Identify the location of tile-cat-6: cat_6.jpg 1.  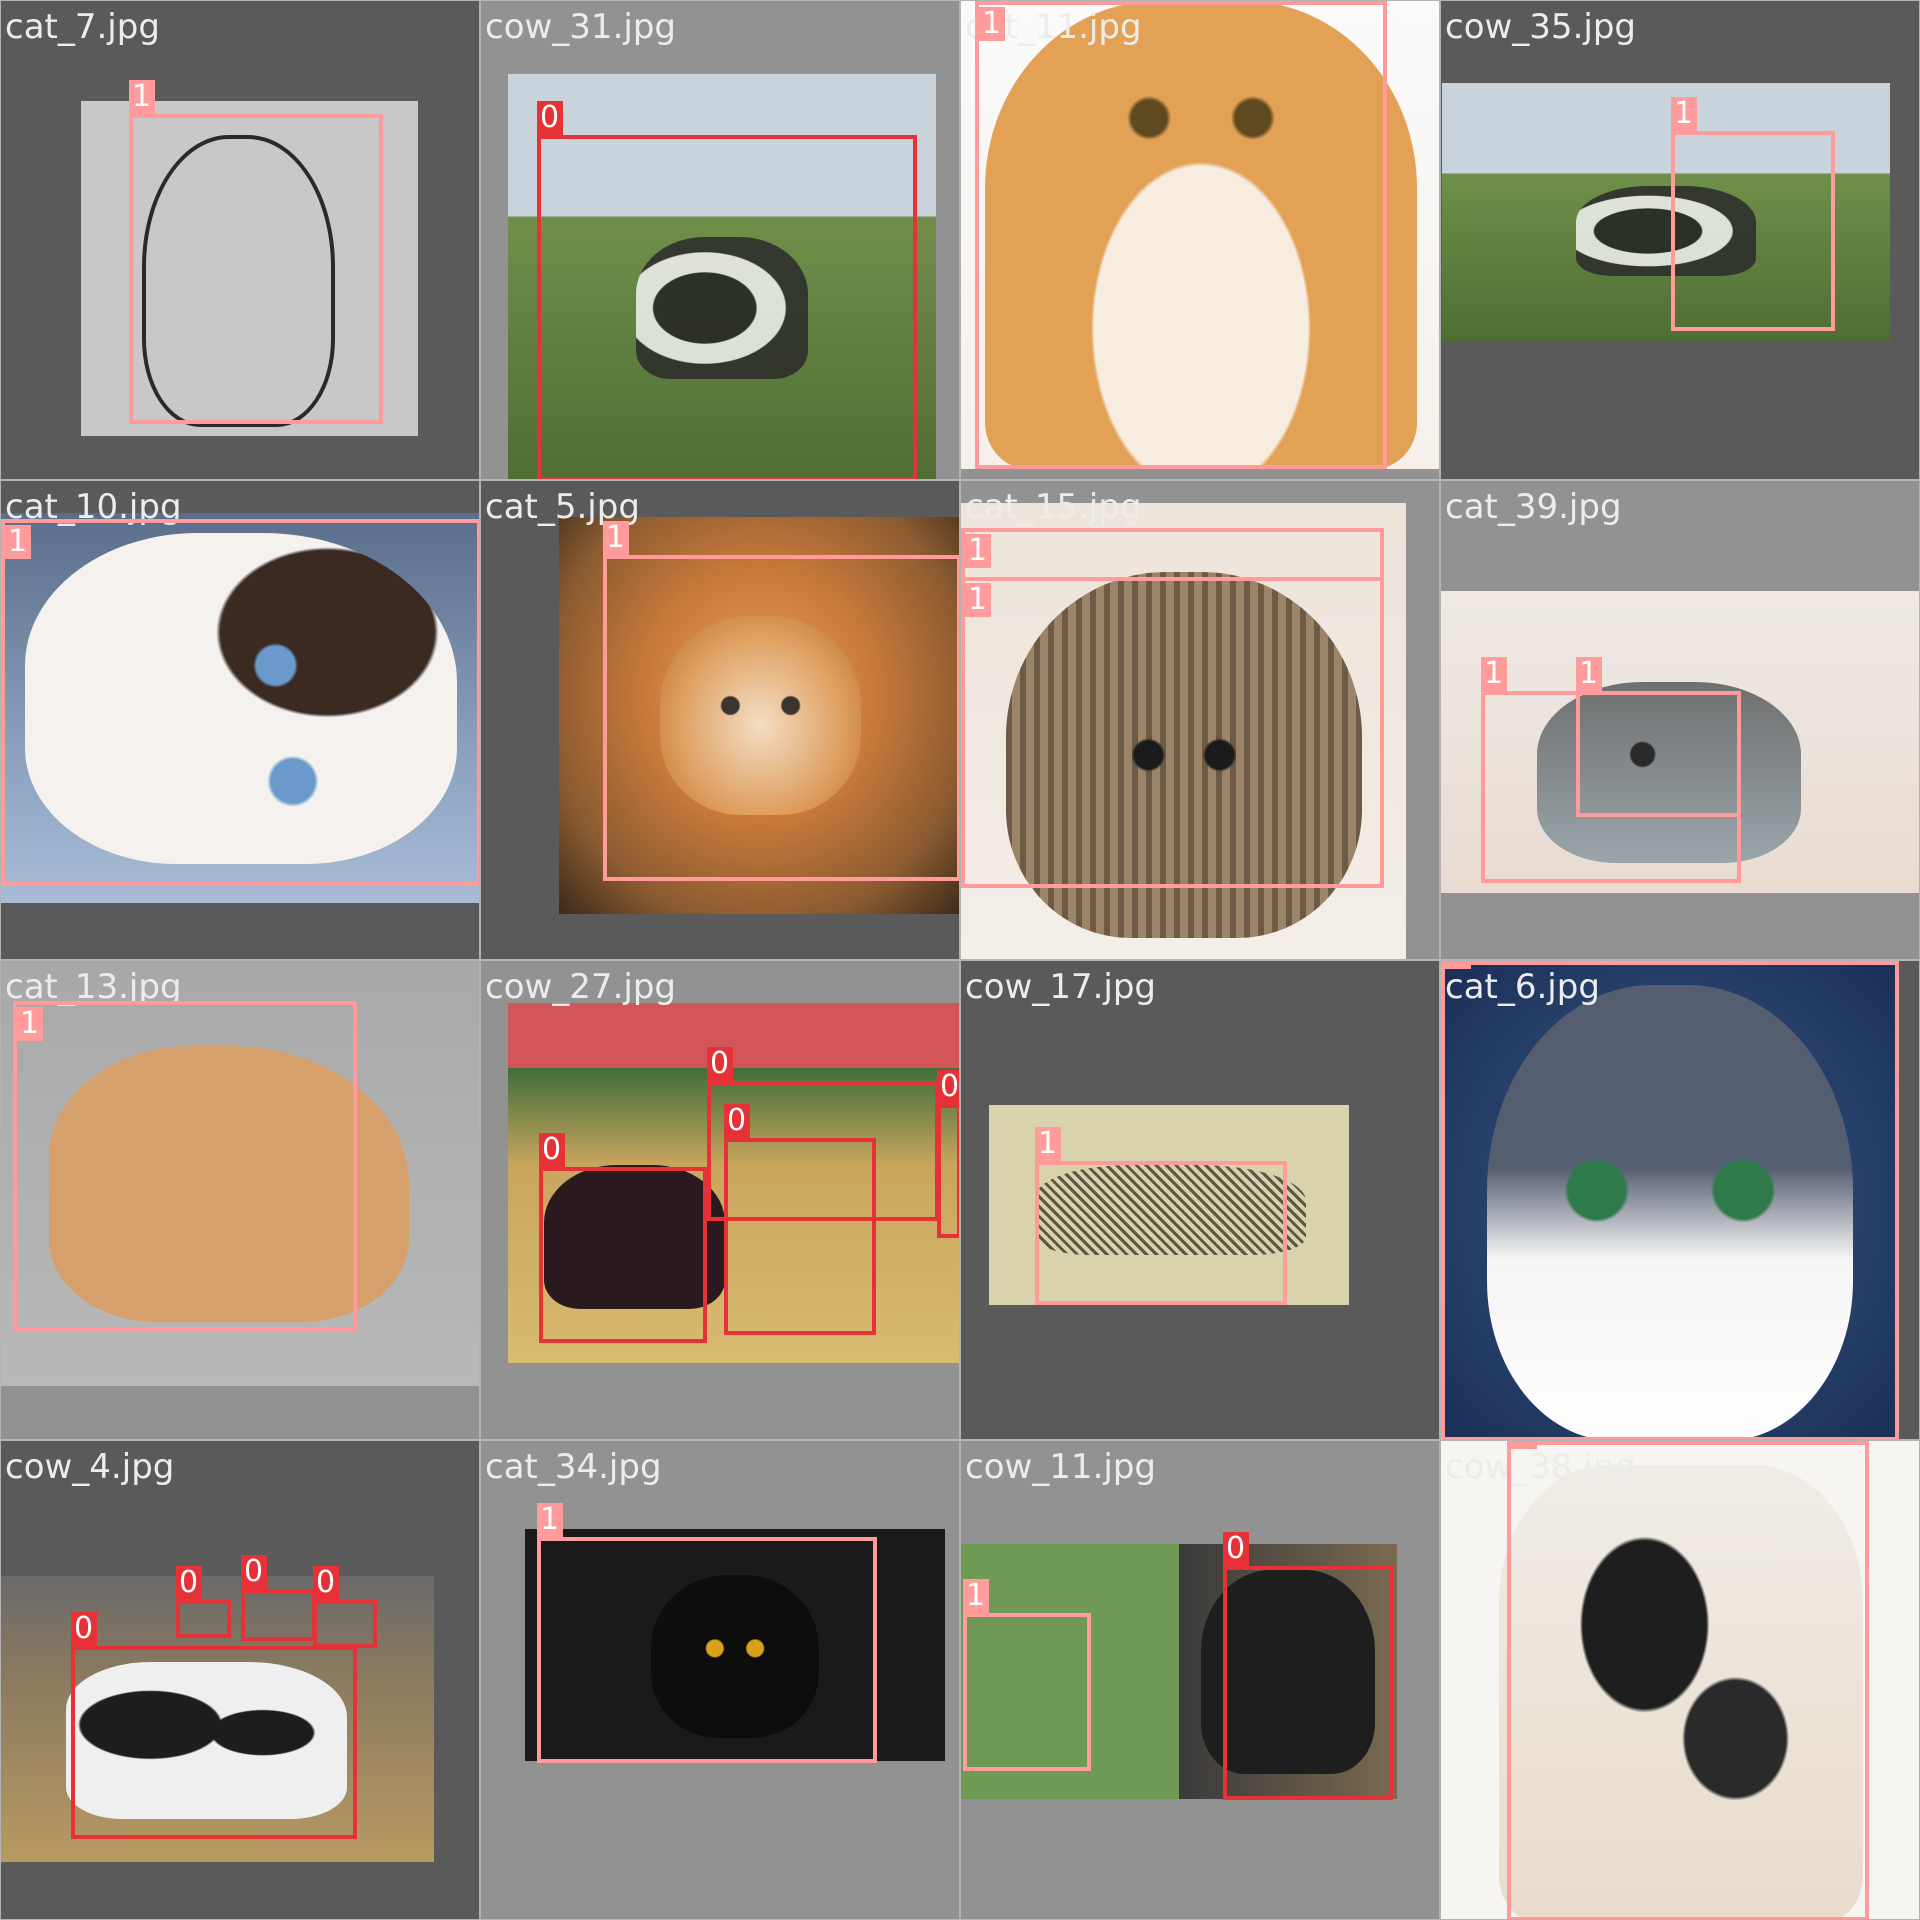
(1680, 1200).